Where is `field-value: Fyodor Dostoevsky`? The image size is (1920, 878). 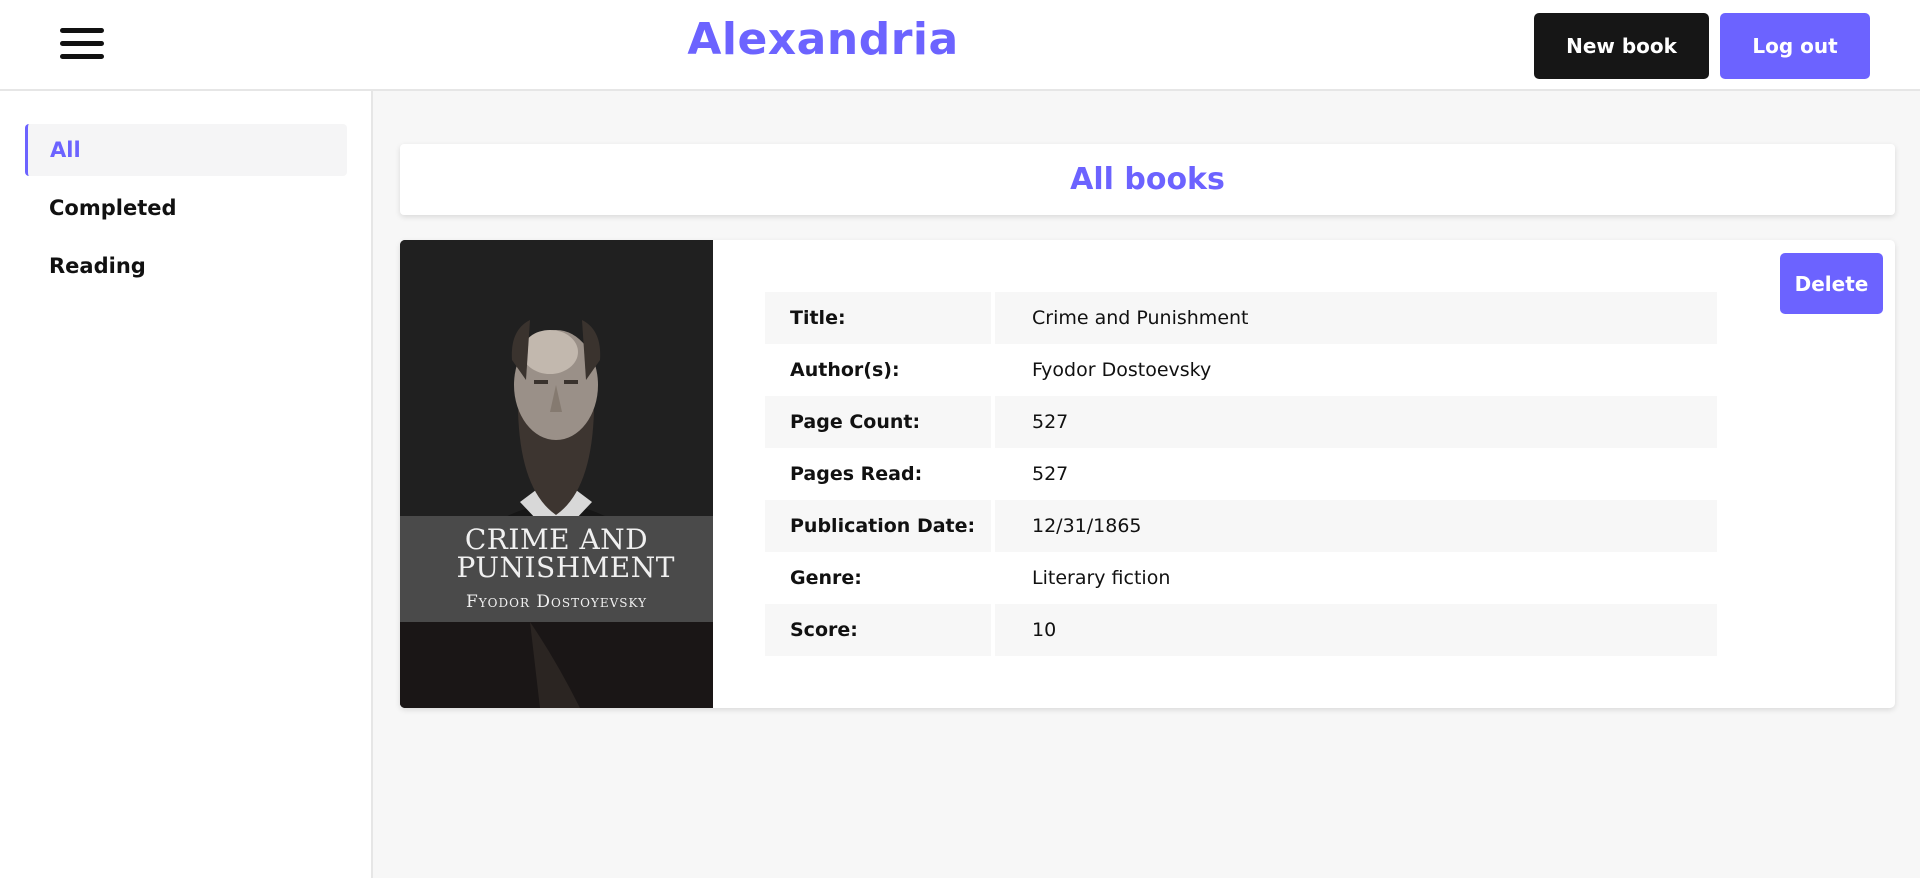
field-value: Fyodor Dostoevsky is located at coordinates (1122, 370).